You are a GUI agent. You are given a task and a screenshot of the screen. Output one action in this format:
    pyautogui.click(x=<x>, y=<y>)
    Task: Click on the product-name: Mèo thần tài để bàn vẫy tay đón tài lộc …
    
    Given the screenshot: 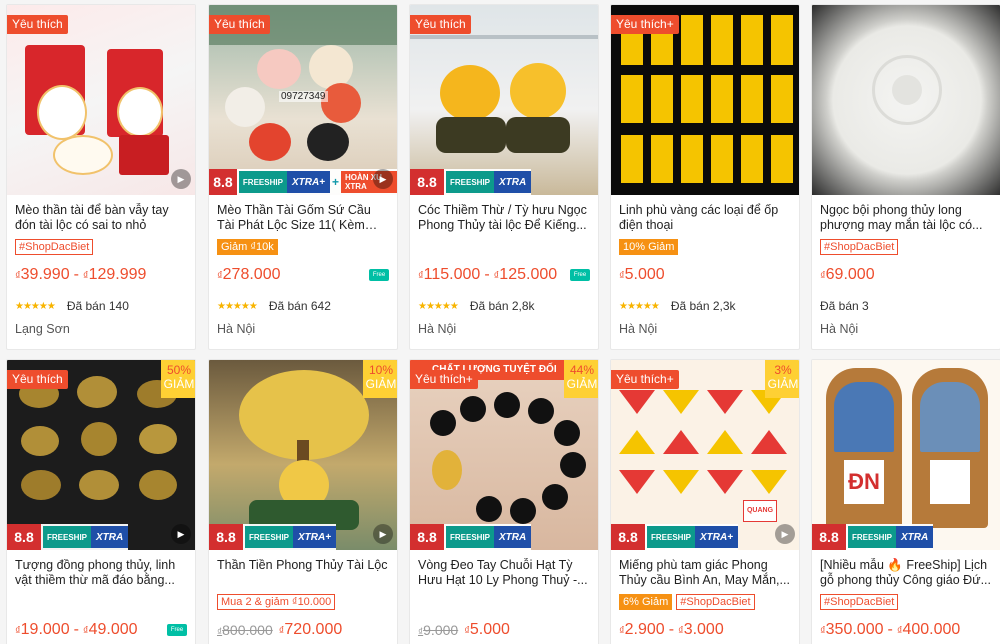 What is the action you would take?
    pyautogui.click(x=101, y=218)
    